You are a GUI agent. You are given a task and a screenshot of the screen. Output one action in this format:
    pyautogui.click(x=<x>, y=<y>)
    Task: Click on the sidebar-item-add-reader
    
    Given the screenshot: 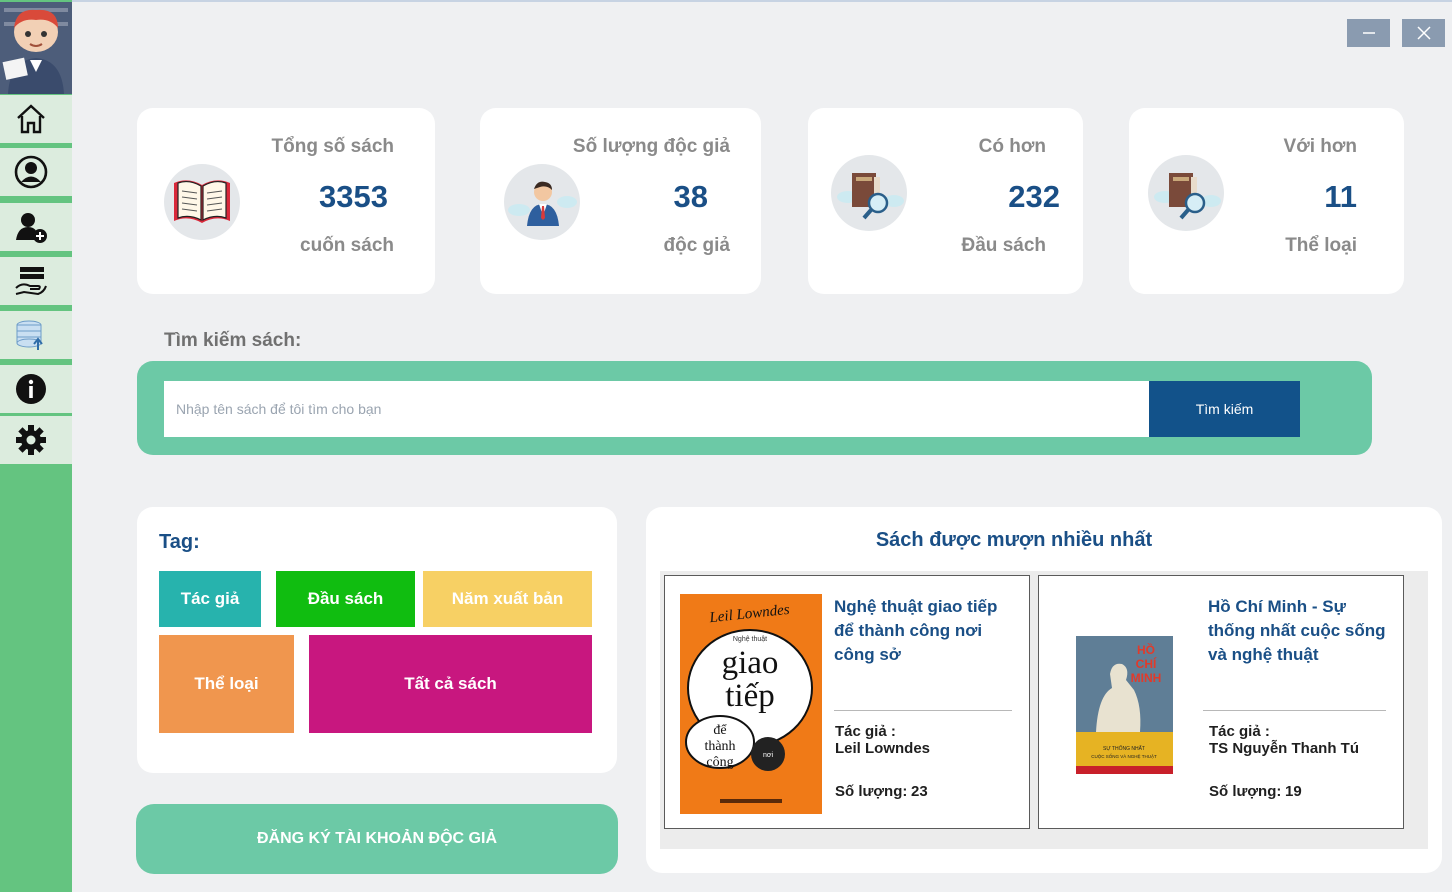 What is the action you would take?
    pyautogui.click(x=36, y=227)
    